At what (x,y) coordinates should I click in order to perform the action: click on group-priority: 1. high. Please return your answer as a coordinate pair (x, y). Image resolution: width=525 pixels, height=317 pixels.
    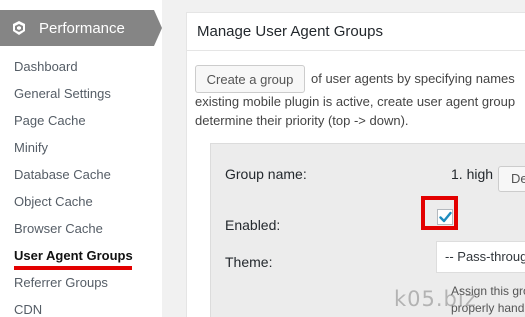
    Looking at the image, I should click on (472, 174).